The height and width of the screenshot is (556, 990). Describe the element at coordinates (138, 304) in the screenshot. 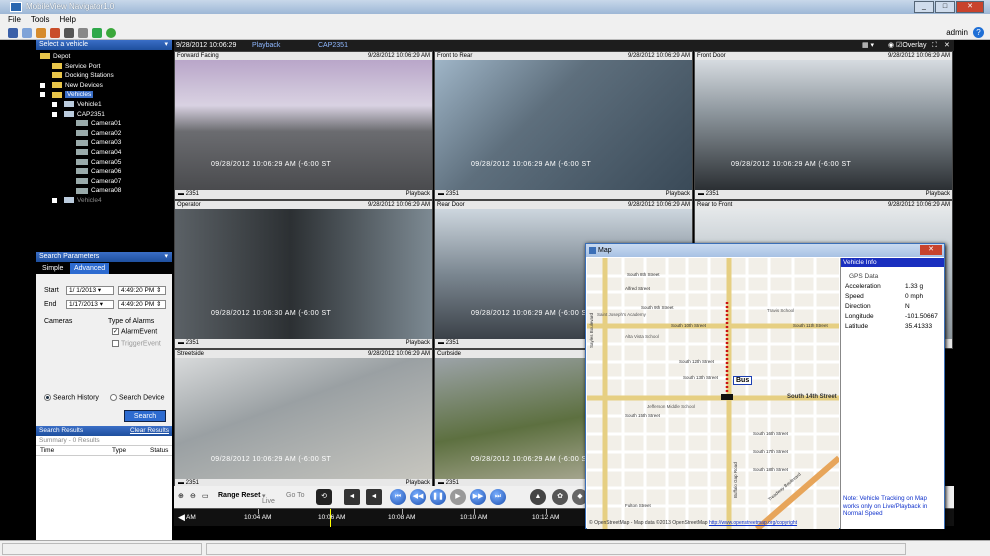

I see `end-time-value: 4:49:20 PM` at that location.